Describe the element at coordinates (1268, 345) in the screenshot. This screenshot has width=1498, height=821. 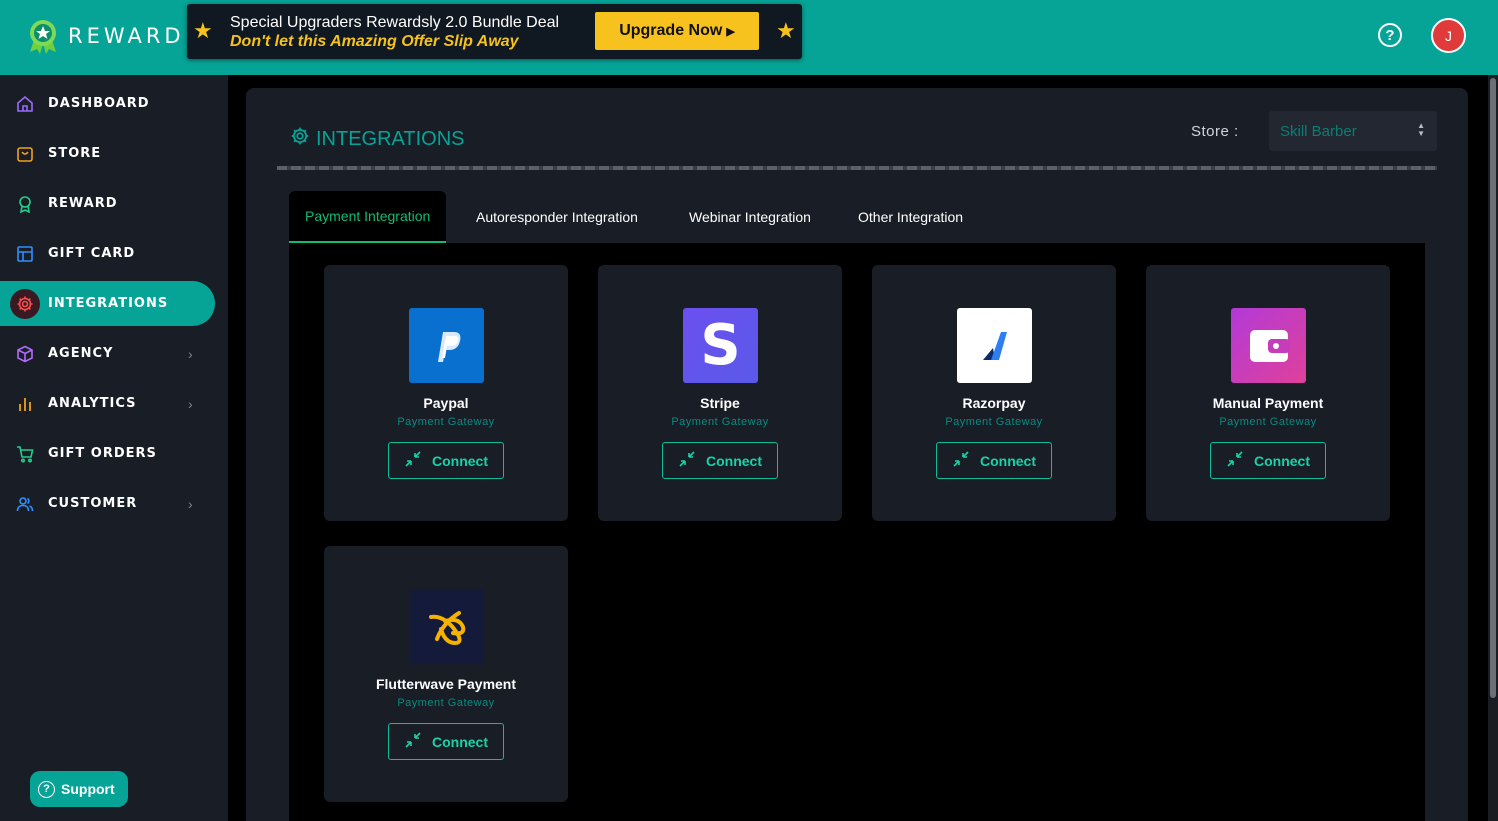
I see `wallet-logo-icon` at that location.